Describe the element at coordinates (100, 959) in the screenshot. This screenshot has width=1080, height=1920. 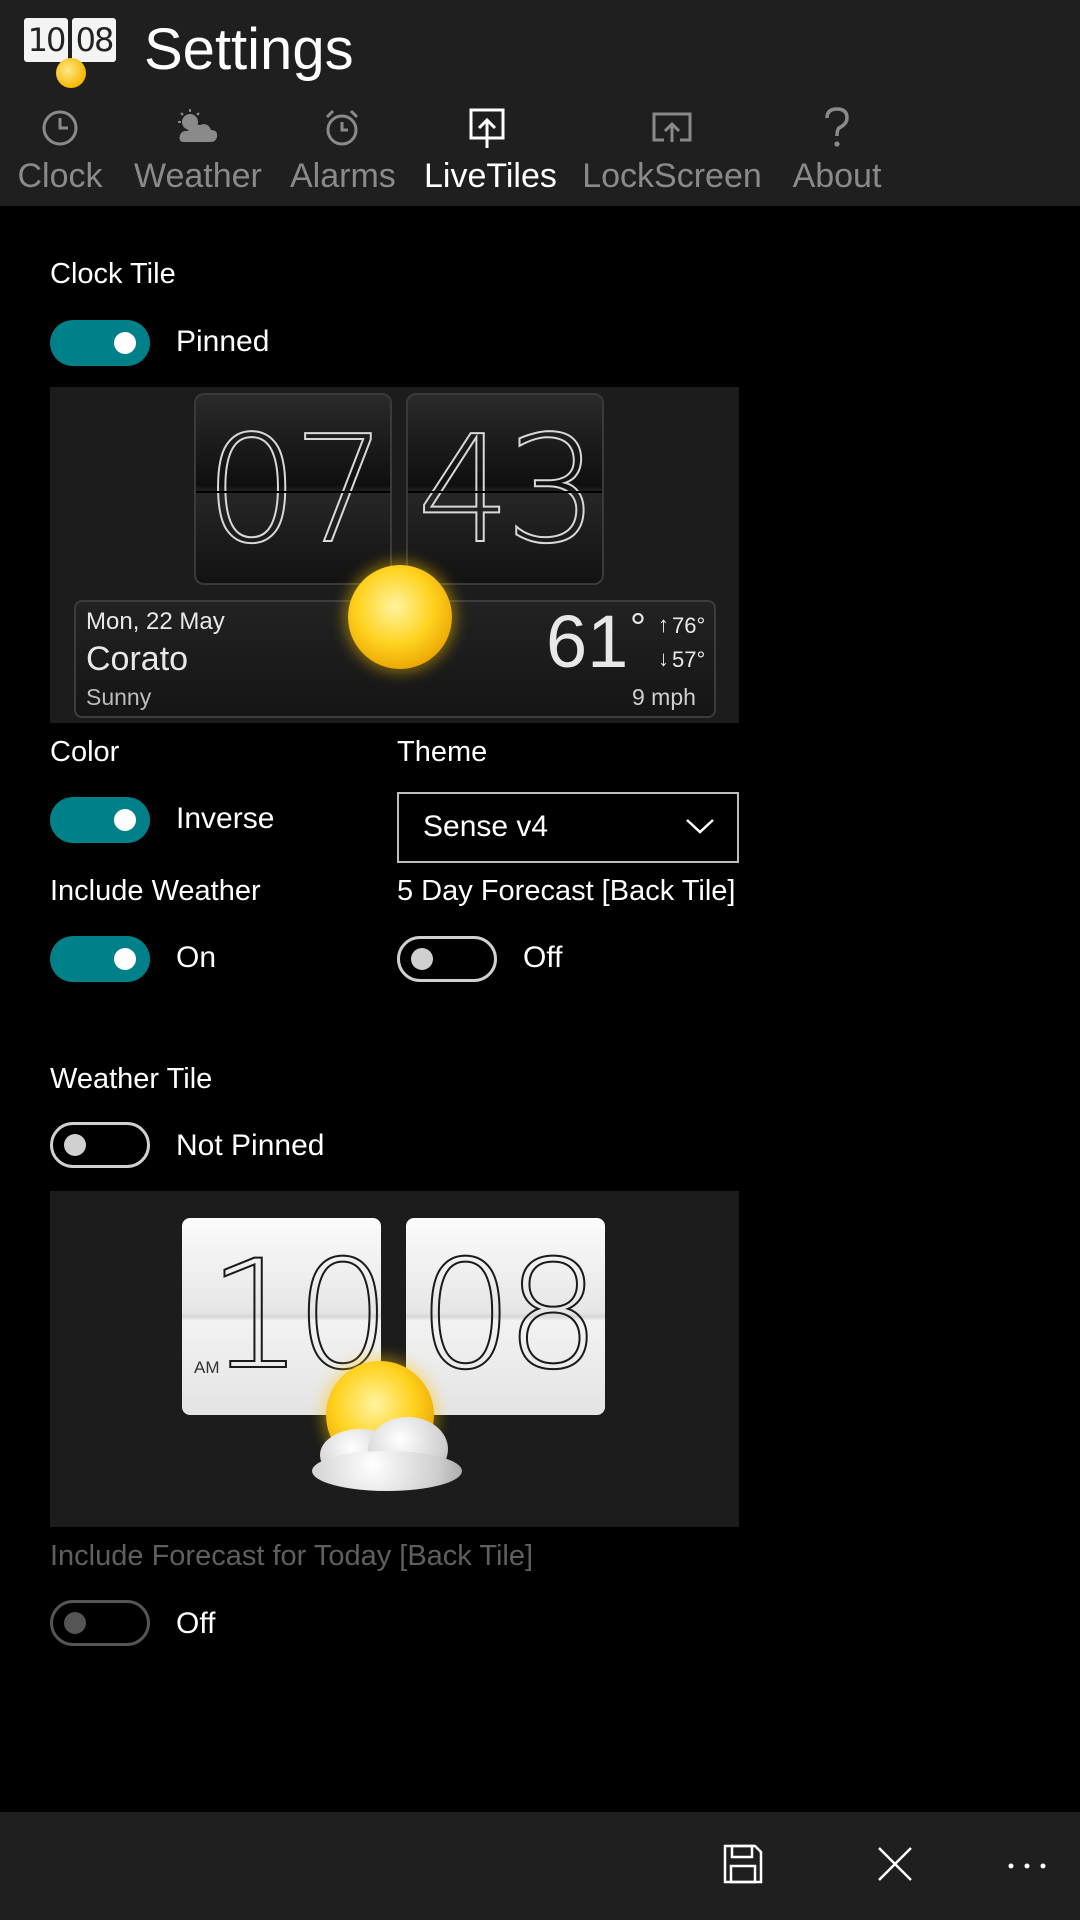
I see `include-weather-toggle` at that location.